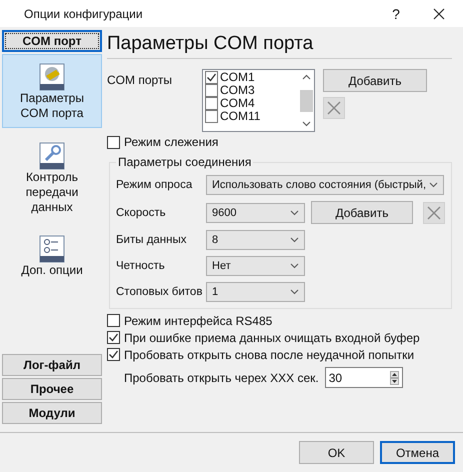  Describe the element at coordinates (417, 452) in the screenshot. I see `dialog-button: Отмена` at that location.